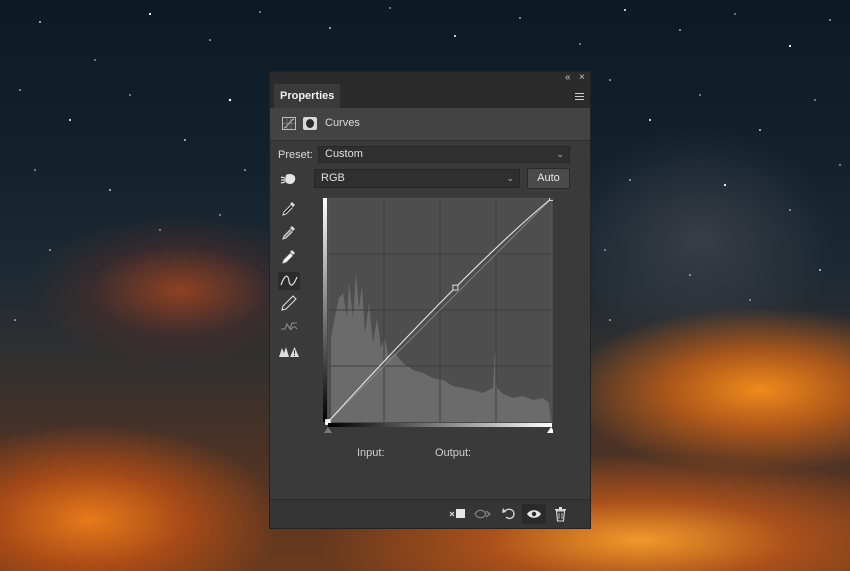  Describe the element at coordinates (328, 430) in the screenshot. I see `black-point-slider` at that location.